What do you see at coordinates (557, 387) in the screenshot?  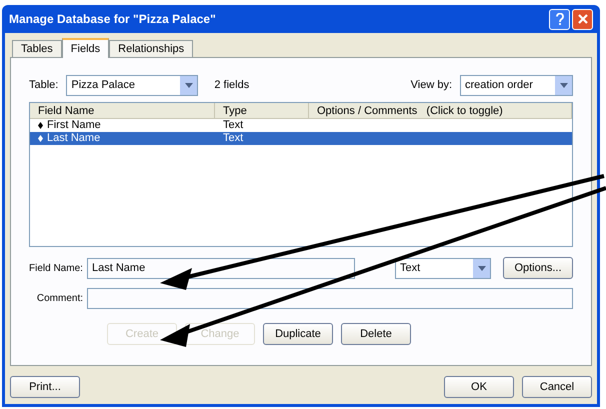 I see `cancel-button: Cancel` at bounding box center [557, 387].